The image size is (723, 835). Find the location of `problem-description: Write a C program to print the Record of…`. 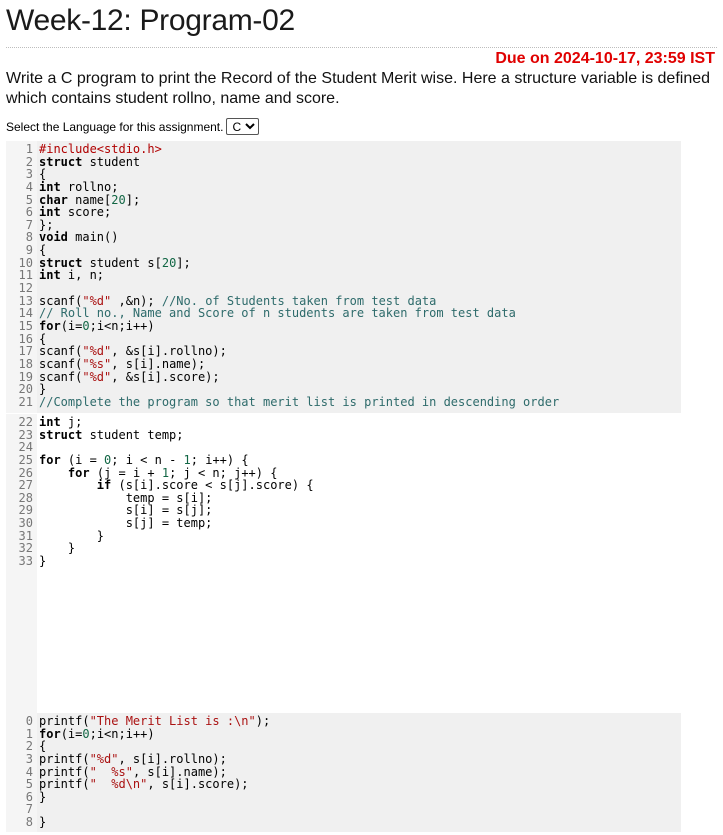

problem-description: Write a C program to print the Record of… is located at coordinates (358, 88).